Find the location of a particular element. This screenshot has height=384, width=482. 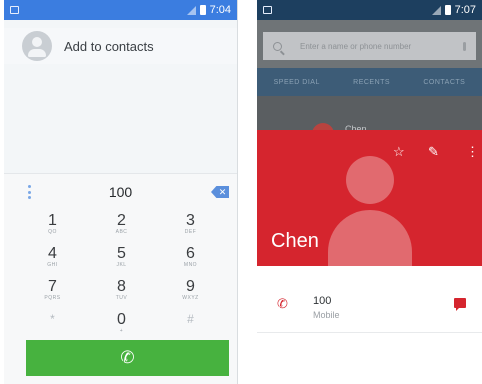

contact-list-item: Chen is located at coordinates (369, 116).